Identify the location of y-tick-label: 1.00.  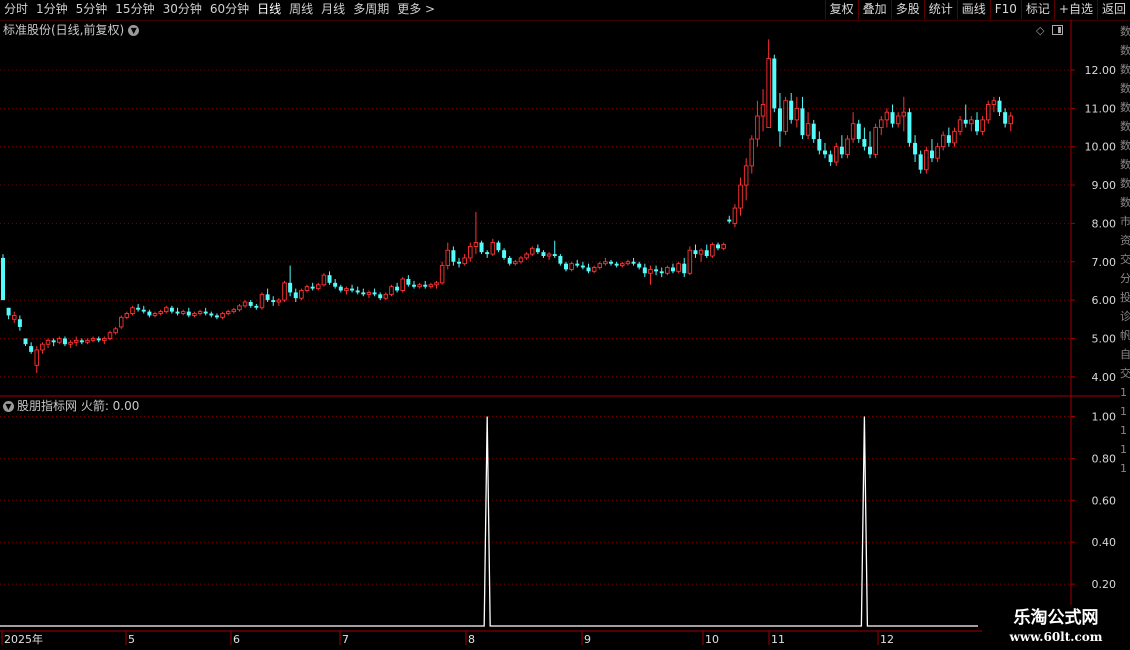
(1104, 417).